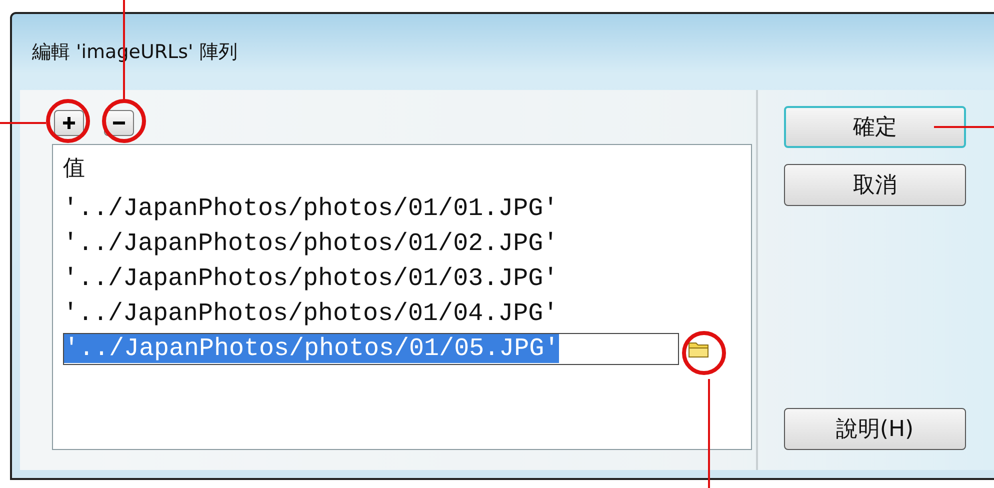 The width and height of the screenshot is (994, 488). What do you see at coordinates (310, 313) in the screenshot?
I see `list-item: '../JapanPhotos/photos/01/04.JPG'` at bounding box center [310, 313].